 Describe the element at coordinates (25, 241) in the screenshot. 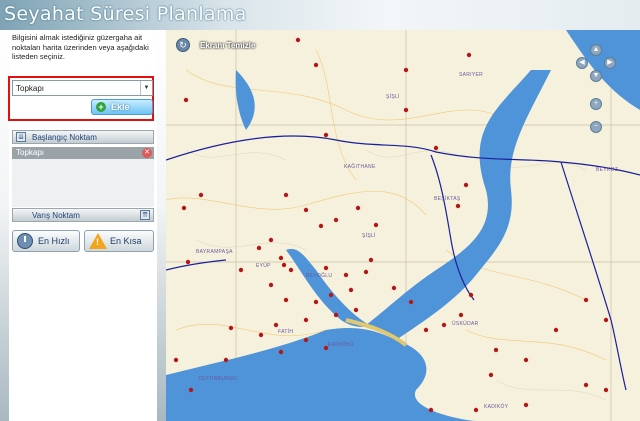

I see `clock-icon` at that location.